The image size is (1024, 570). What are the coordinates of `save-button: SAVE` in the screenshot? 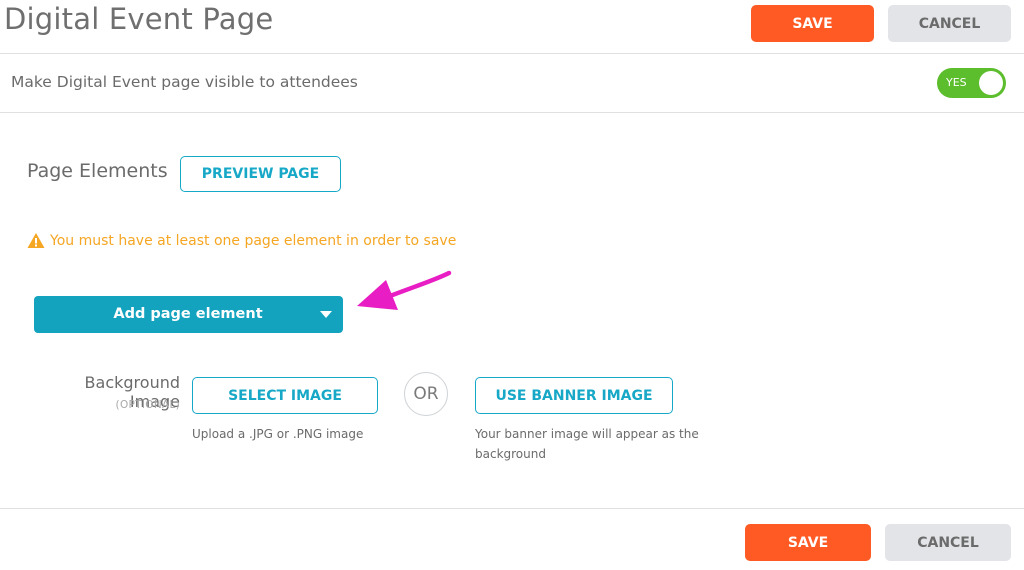 It's located at (812, 23).